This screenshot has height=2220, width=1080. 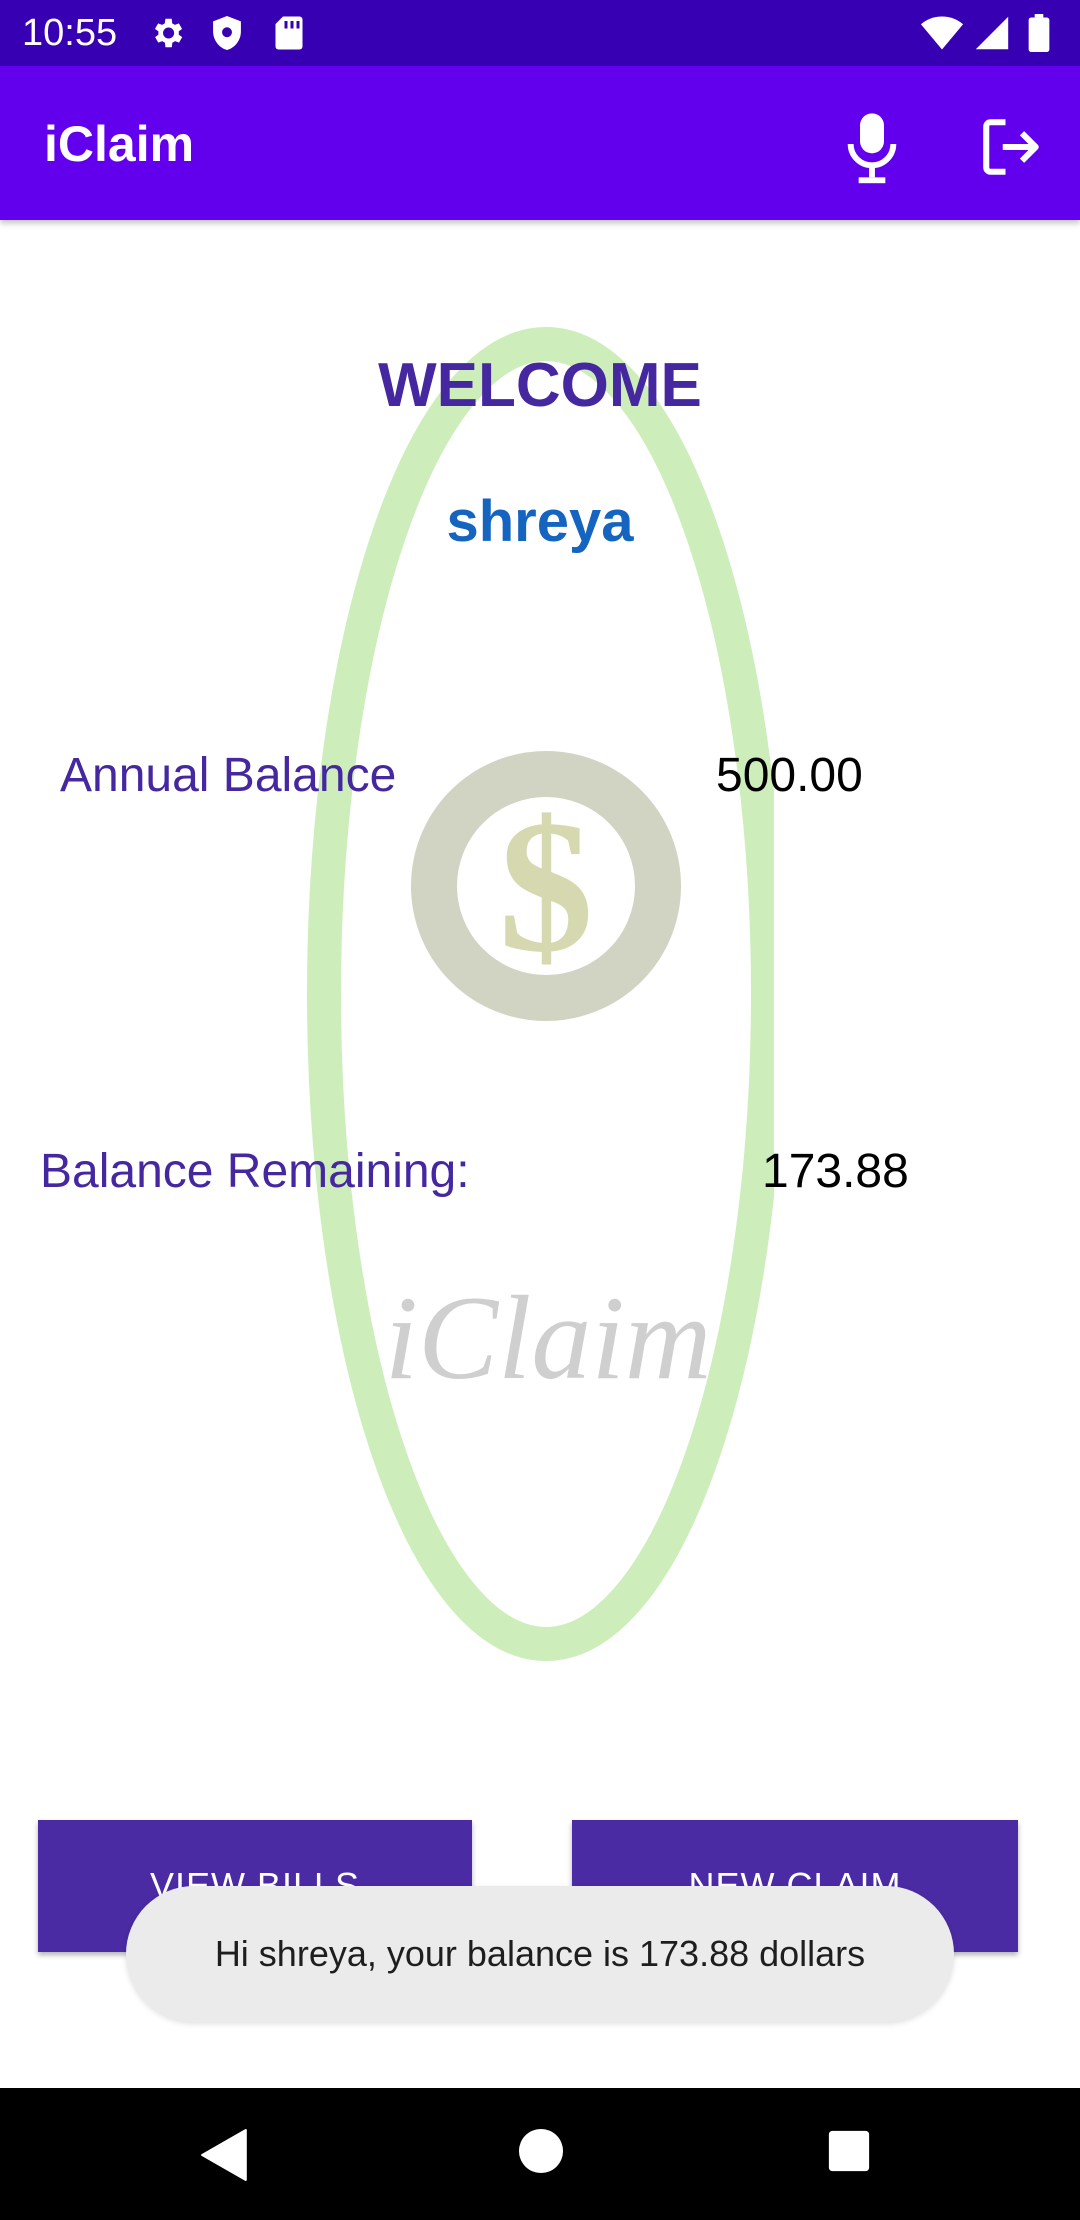 I want to click on sd-card-icon, so click(x=289, y=33).